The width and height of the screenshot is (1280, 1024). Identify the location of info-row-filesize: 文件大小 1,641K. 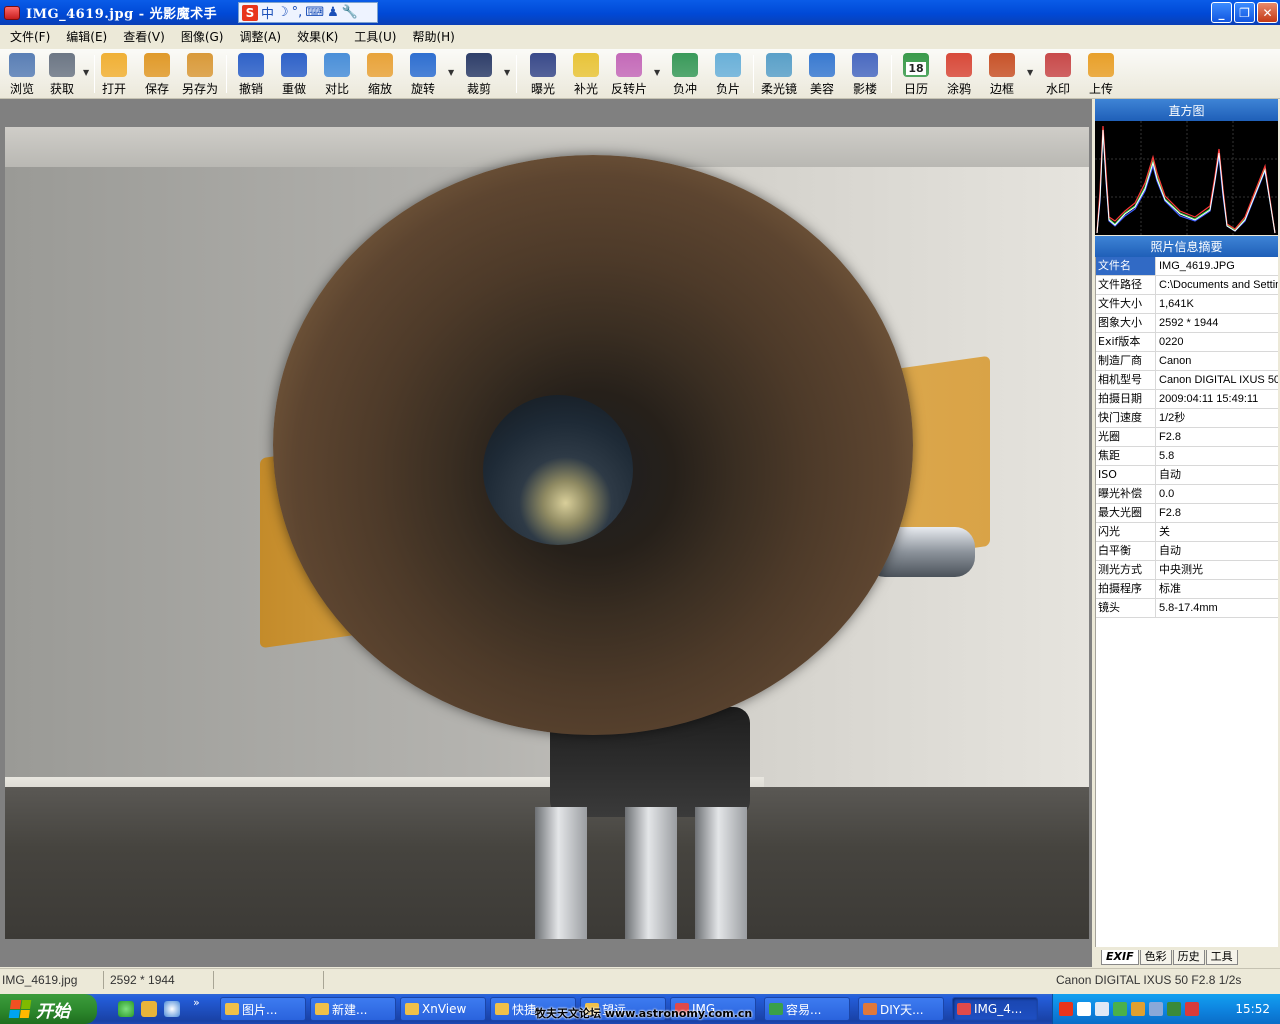
(1187, 304).